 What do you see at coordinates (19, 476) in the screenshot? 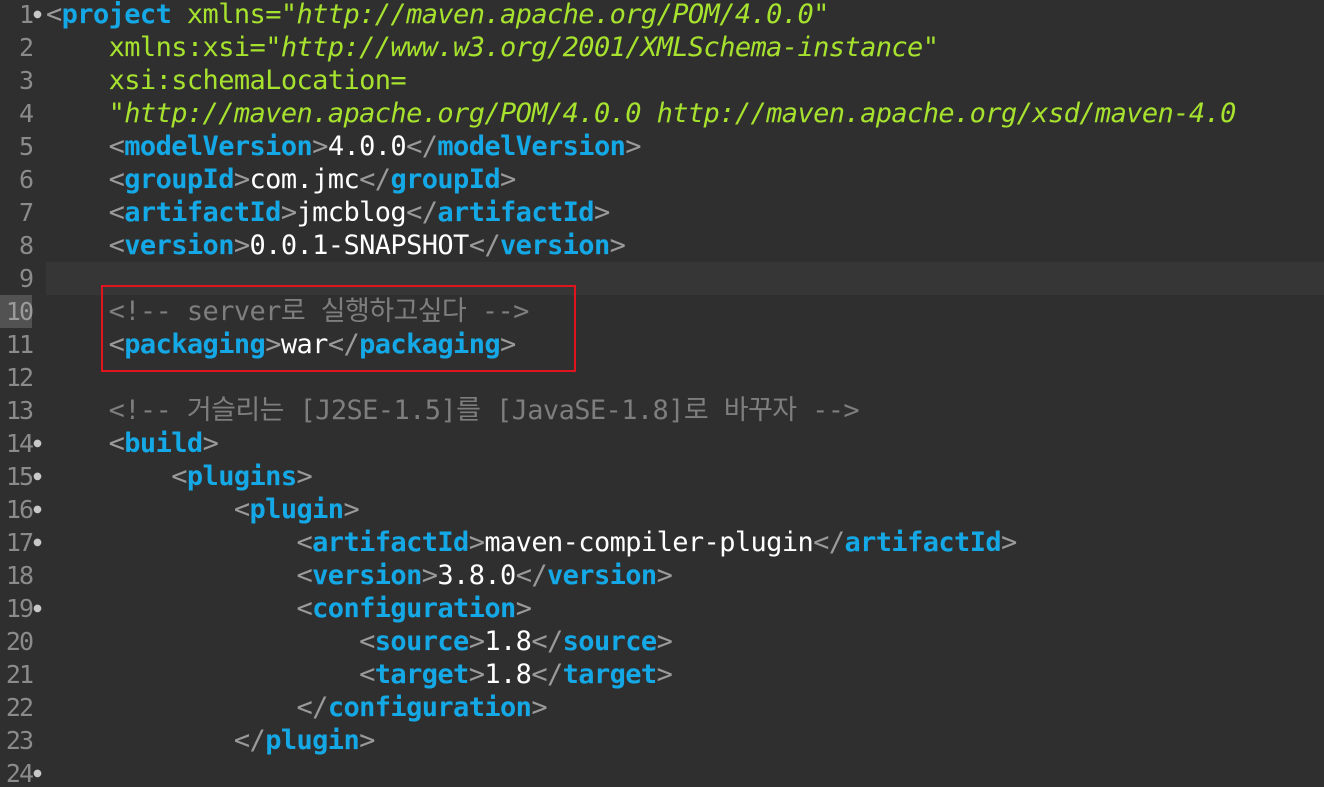
I see `line-number: 15` at bounding box center [19, 476].